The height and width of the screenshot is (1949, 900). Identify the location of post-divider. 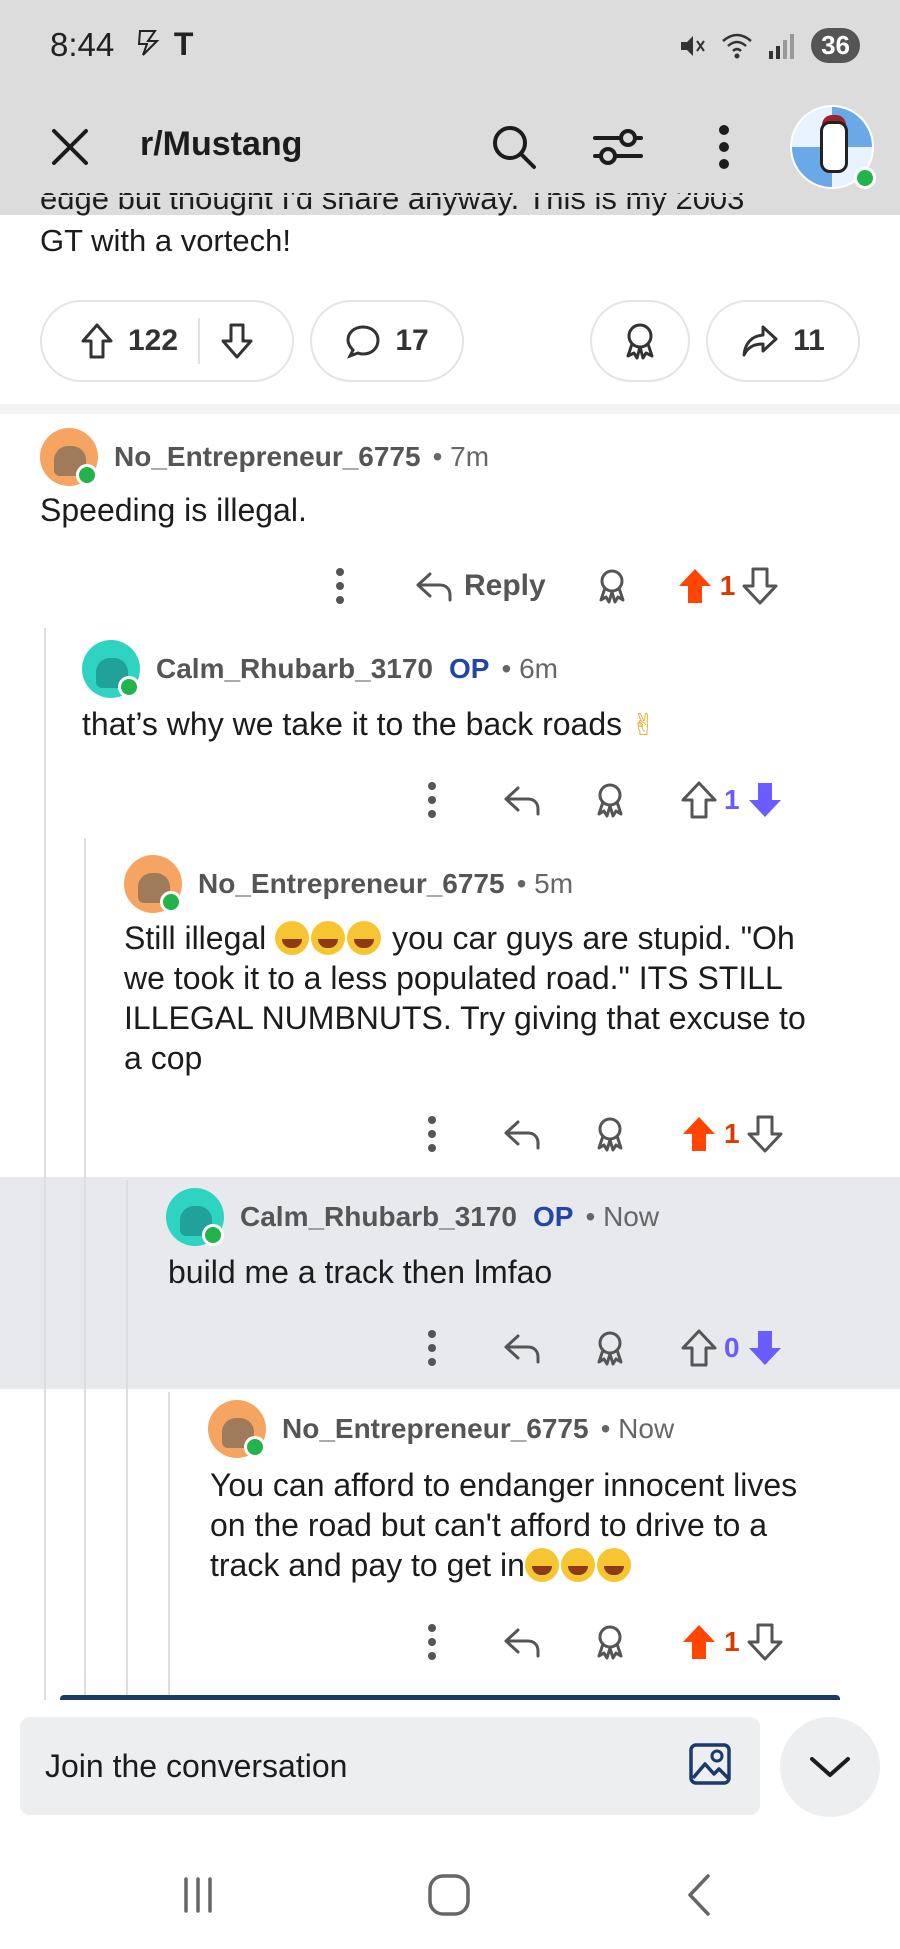
(450, 409).